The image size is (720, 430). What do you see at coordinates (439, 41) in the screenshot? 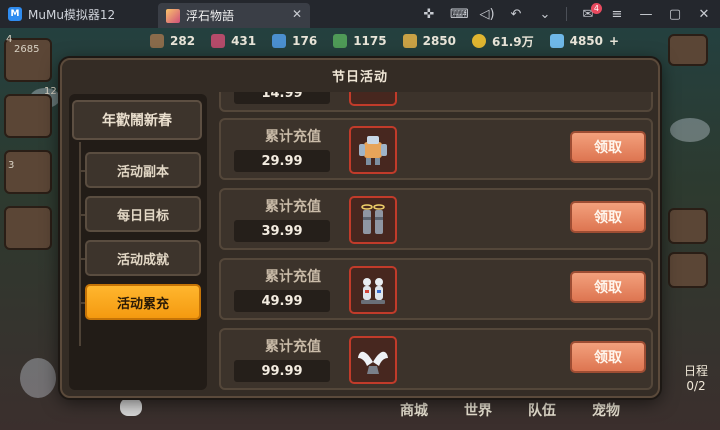
I see `resource-value: 2850` at bounding box center [439, 41].